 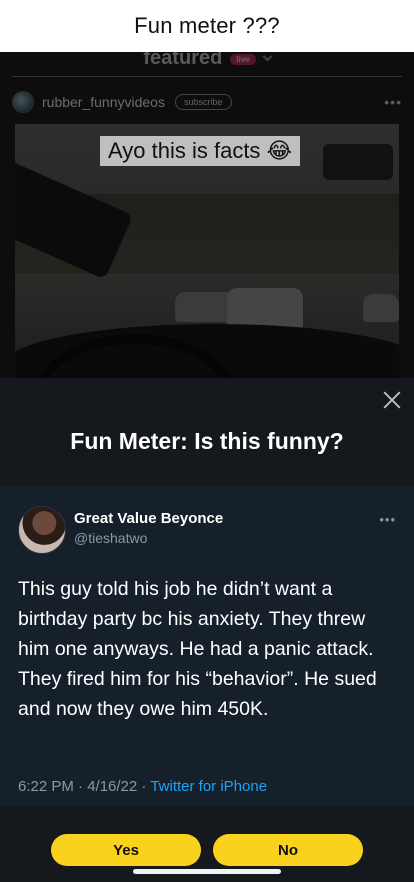 What do you see at coordinates (149, 518) in the screenshot?
I see `tweet-display-name: Great Value Beyonce` at bounding box center [149, 518].